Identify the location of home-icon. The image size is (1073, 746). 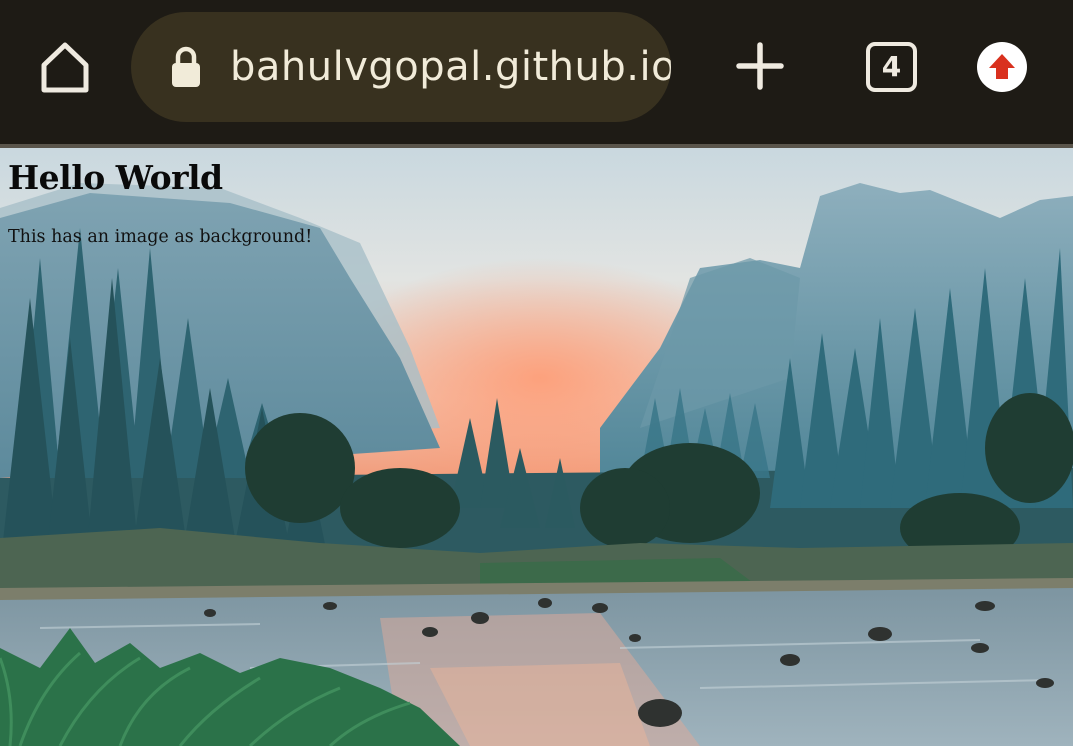
(65, 67).